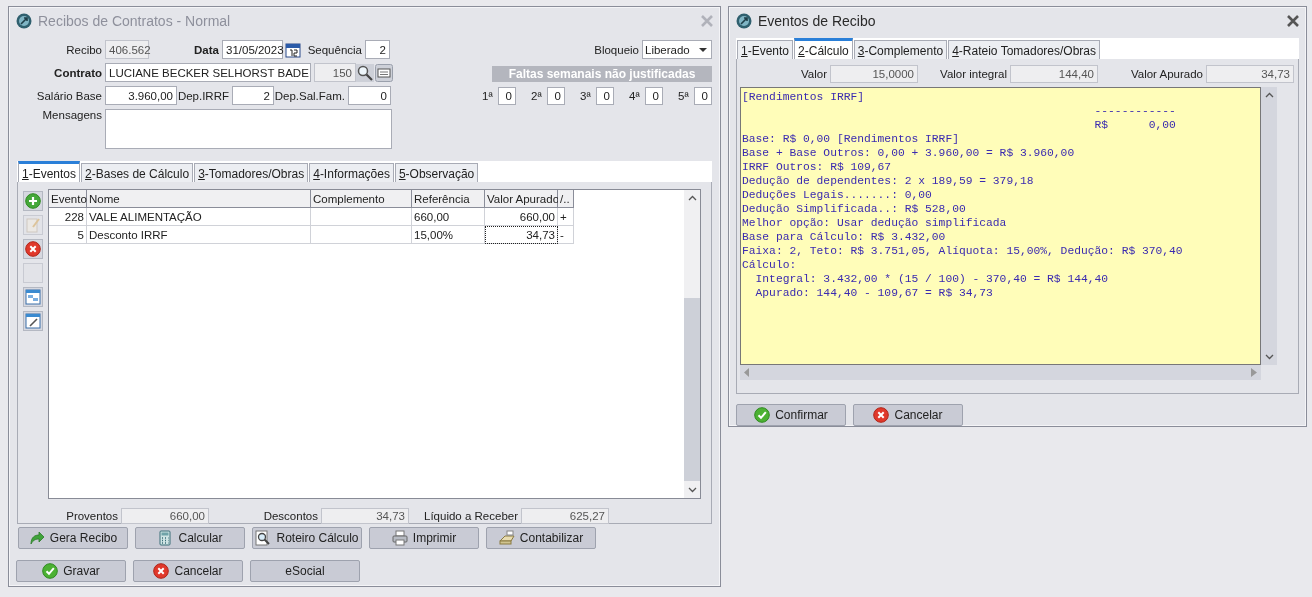 The image size is (1312, 597). I want to click on total-label: Proventos, so click(92, 516).